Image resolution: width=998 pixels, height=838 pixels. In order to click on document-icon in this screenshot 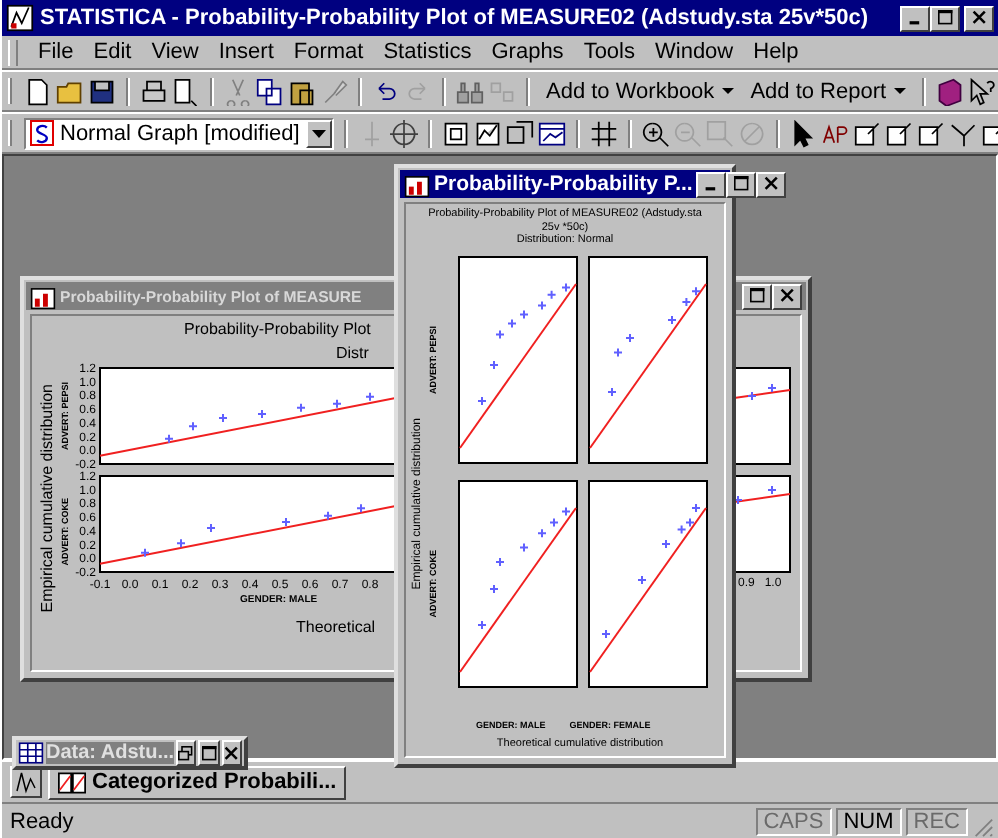, I will do `click(38, 91)`.